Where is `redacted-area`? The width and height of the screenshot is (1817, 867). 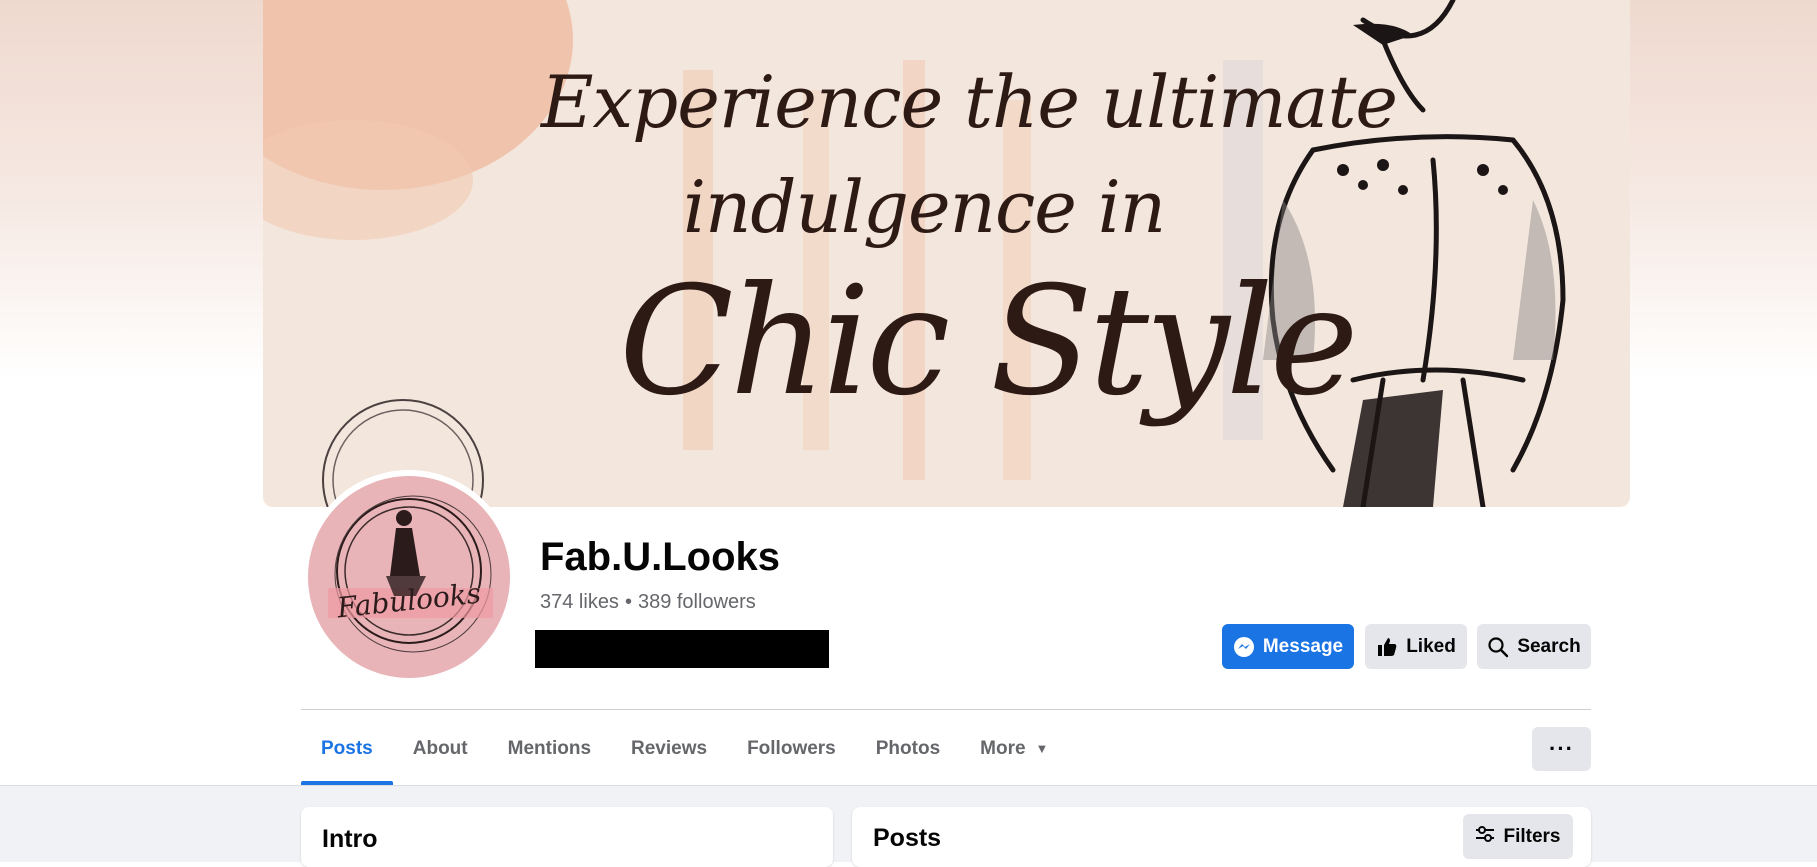
redacted-area is located at coordinates (682, 649).